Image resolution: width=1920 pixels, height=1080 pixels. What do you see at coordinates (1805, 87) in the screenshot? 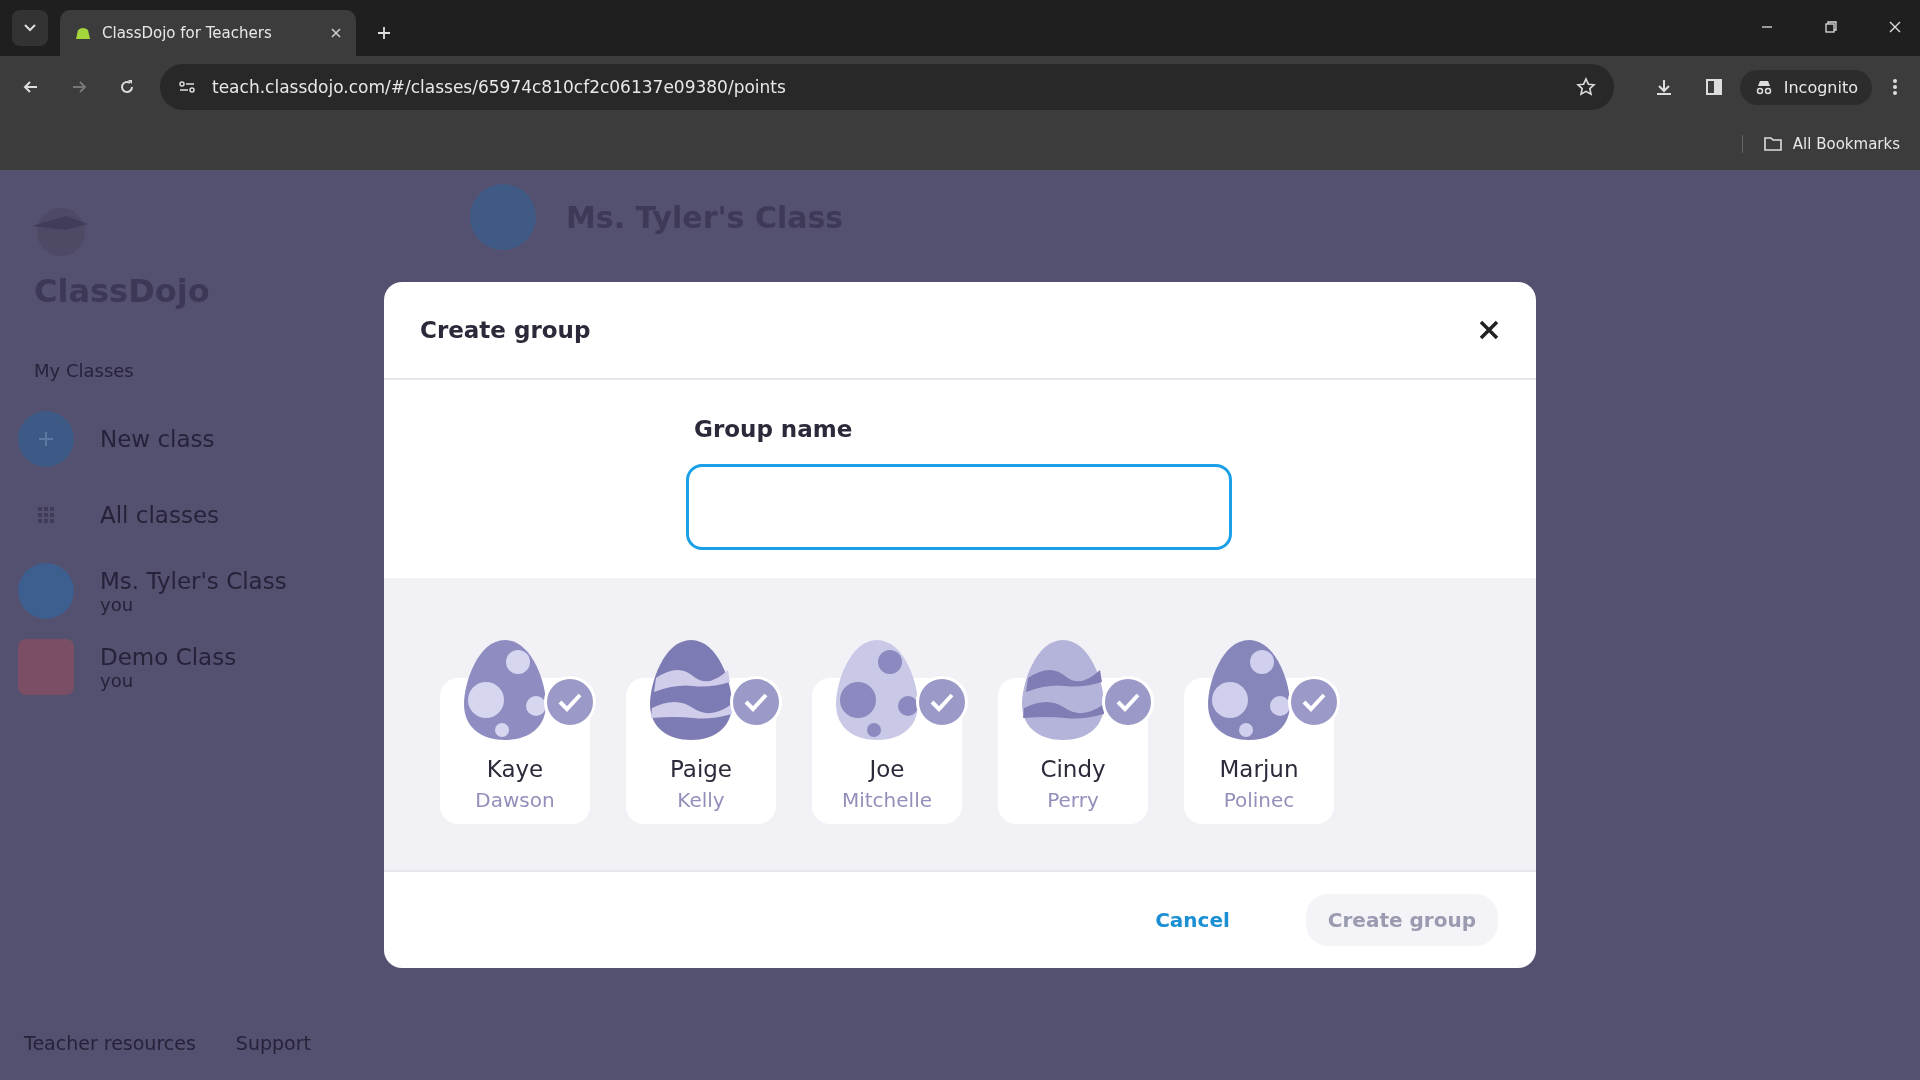
I see `incognito-button: Incognito` at bounding box center [1805, 87].